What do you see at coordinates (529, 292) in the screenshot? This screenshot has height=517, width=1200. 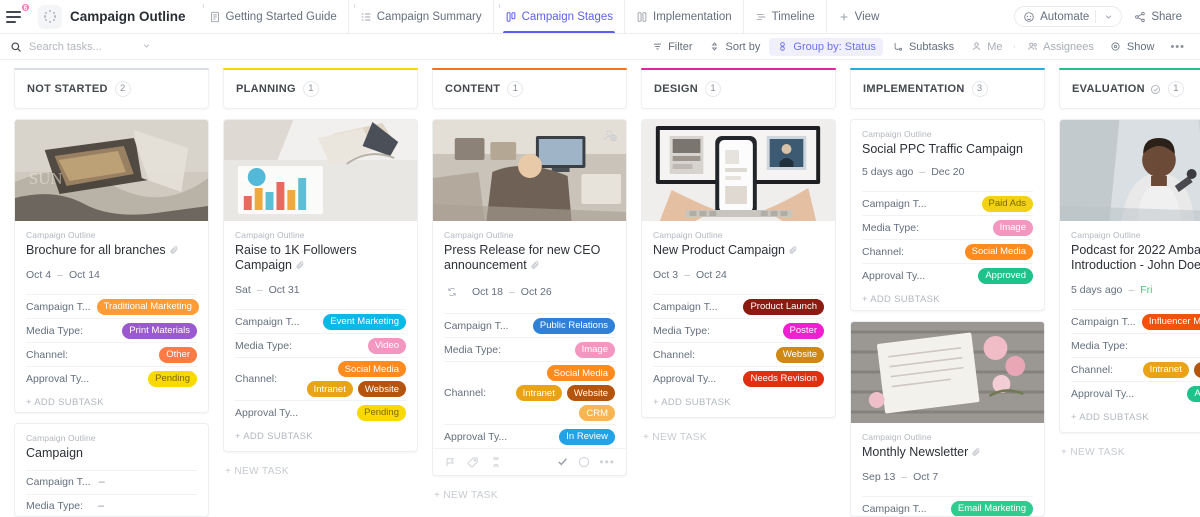 I see `task-dates: Oct 18– Oct 26` at bounding box center [529, 292].